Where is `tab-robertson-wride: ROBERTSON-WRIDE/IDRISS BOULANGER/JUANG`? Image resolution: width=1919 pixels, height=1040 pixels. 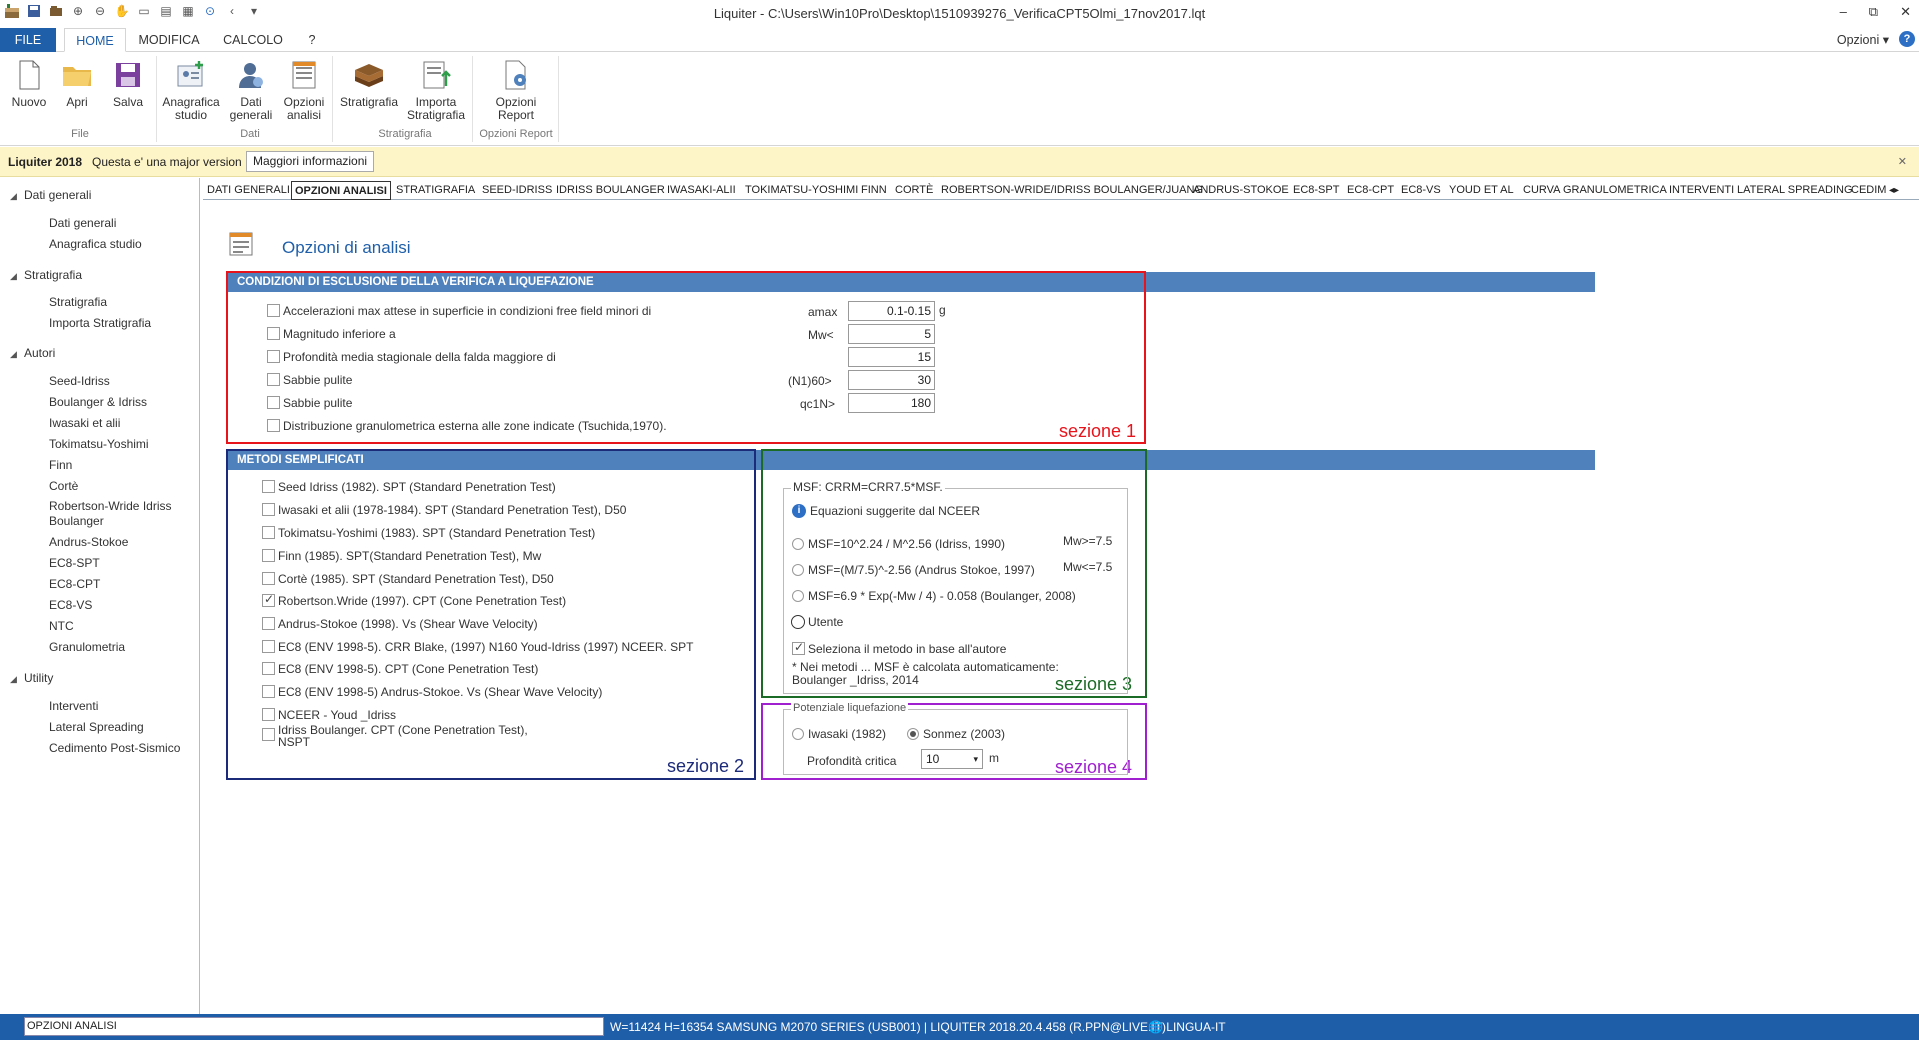
tab-robertson-wride: ROBERTSON-WRIDE/IDRISS BOULANGER/JUANG is located at coordinates (1072, 190).